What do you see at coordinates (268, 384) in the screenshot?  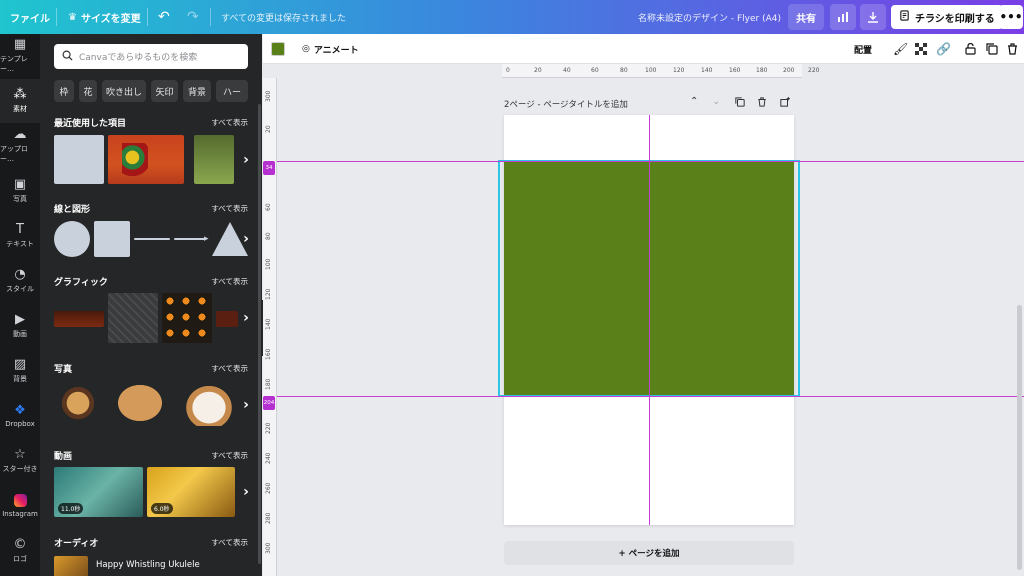 I see `ruler-tick-label: 180` at bounding box center [268, 384].